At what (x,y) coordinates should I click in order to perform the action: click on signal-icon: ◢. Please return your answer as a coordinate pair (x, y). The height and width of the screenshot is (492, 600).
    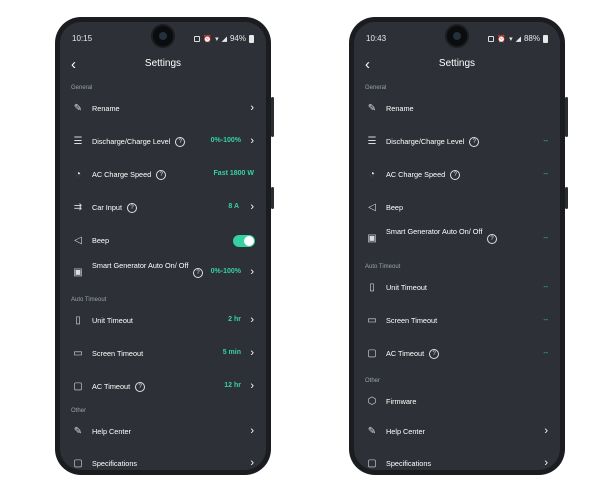
    Looking at the image, I should click on (518, 39).